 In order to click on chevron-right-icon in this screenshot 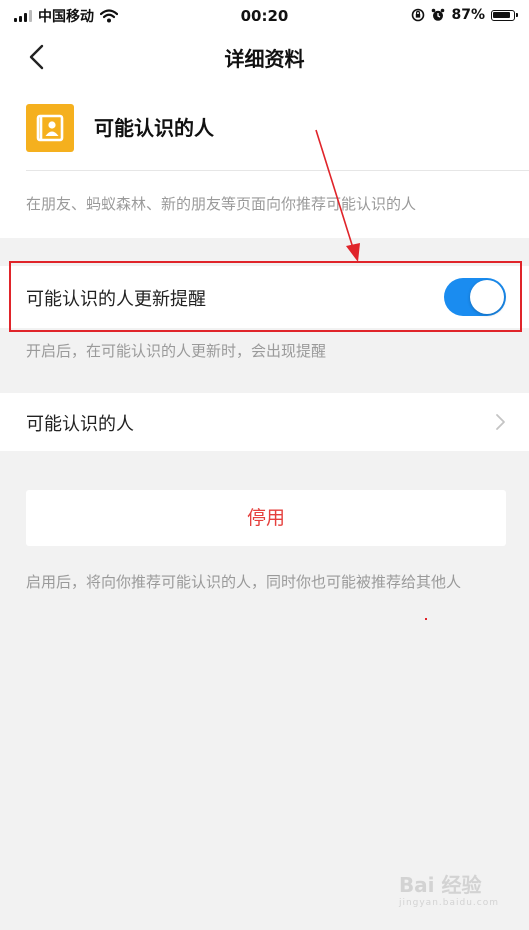, I will do `click(500, 422)`.